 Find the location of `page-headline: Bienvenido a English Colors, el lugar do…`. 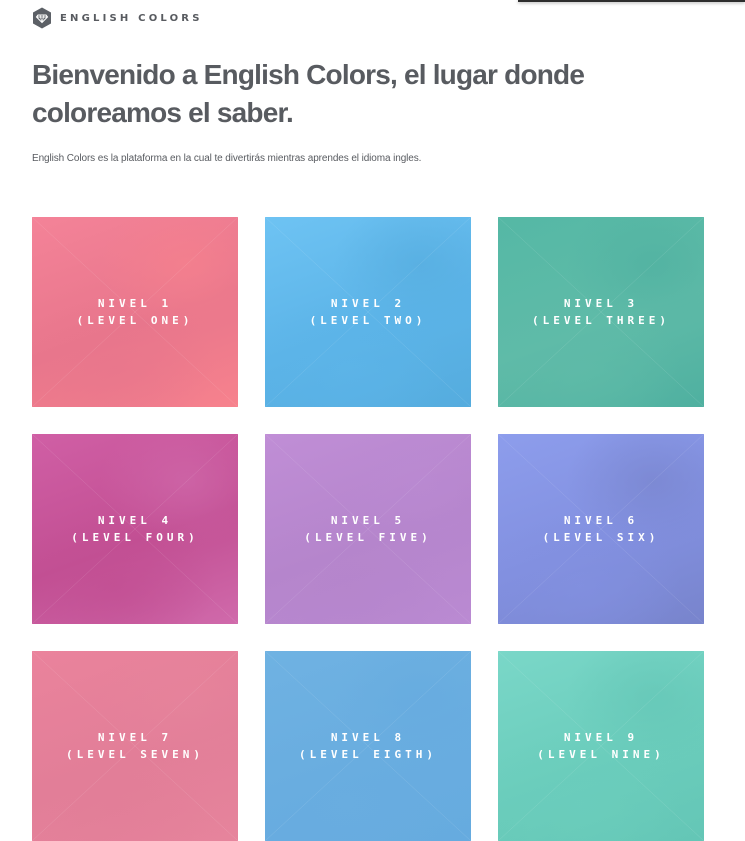

page-headline: Bienvenido a English Colors, el lugar do… is located at coordinates (308, 93).